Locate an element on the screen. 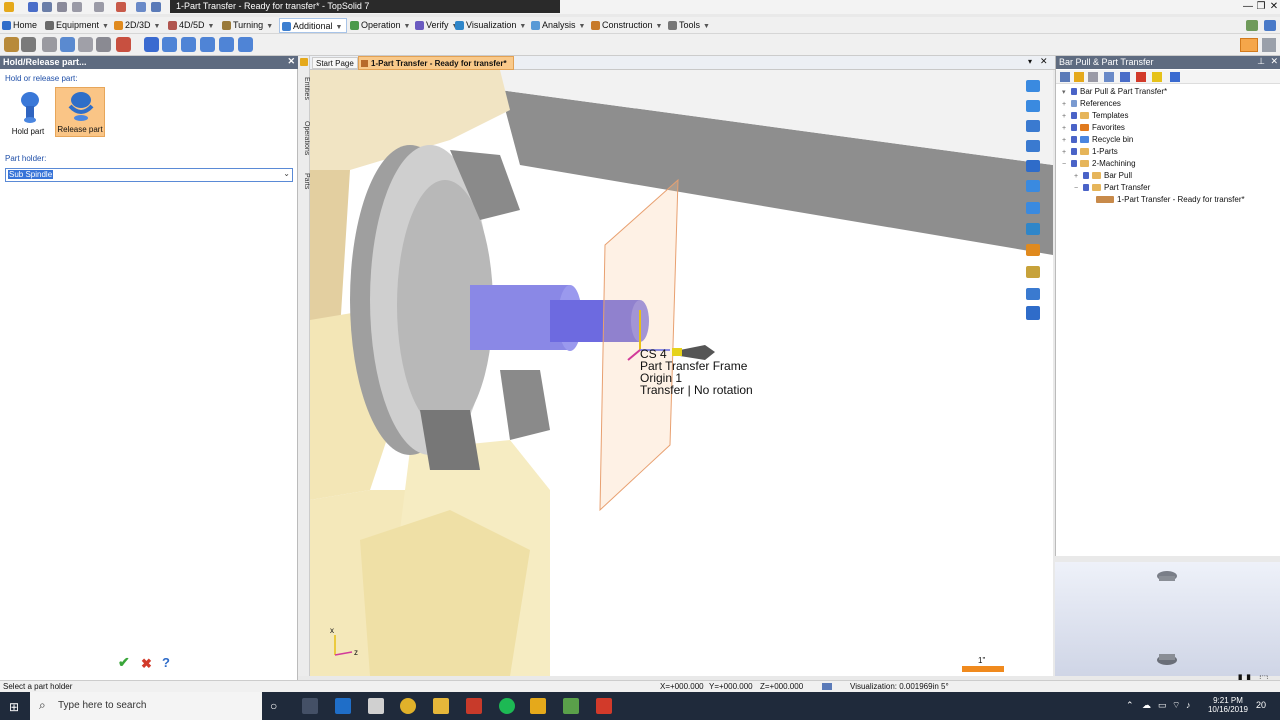 Image resolution: width=1280 pixels, height=720 pixels. settings-icon is located at coordinates (1252, 25).